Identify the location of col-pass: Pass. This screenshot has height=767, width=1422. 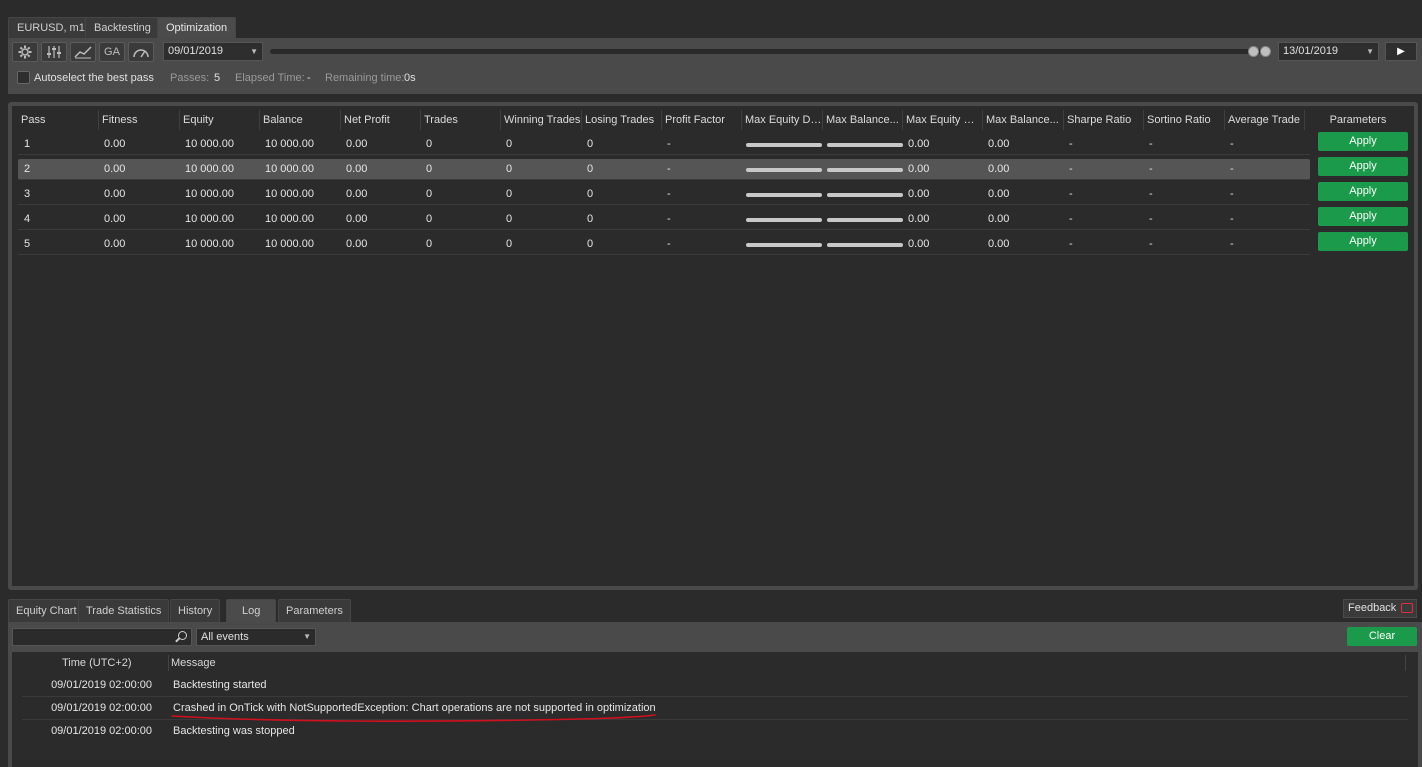
(58, 120).